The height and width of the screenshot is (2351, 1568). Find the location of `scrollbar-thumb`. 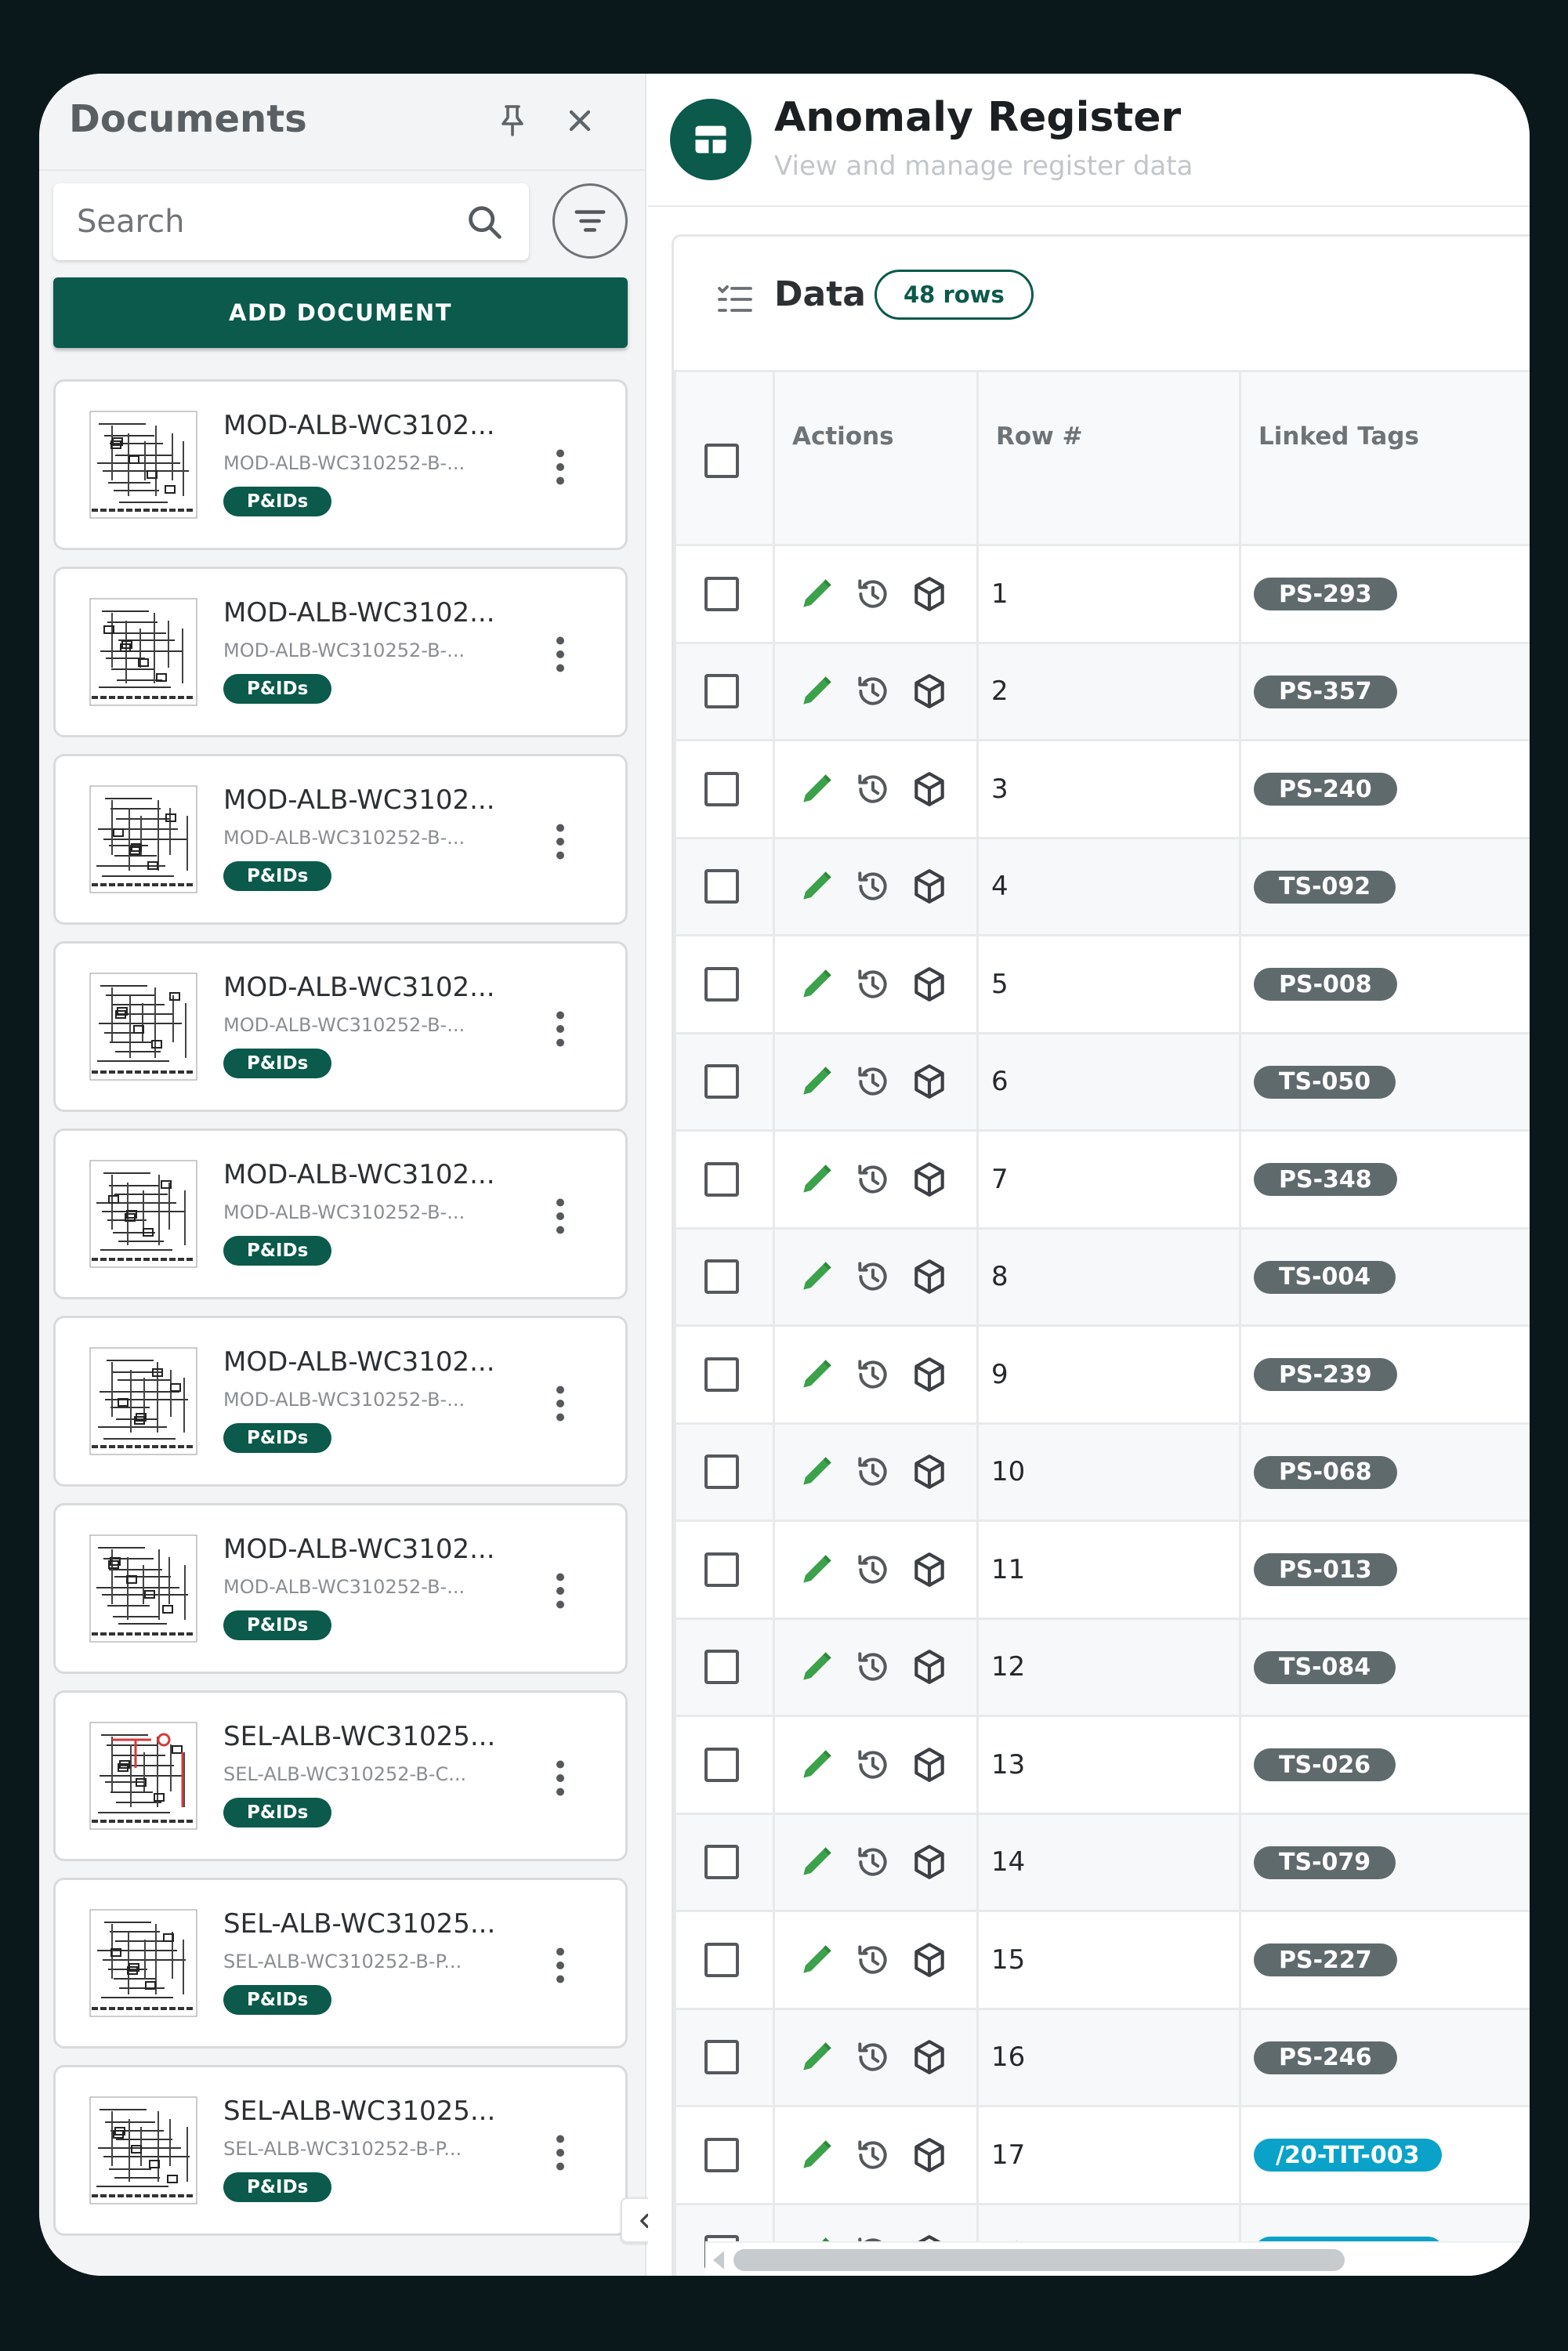

scrollbar-thumb is located at coordinates (1039, 2260).